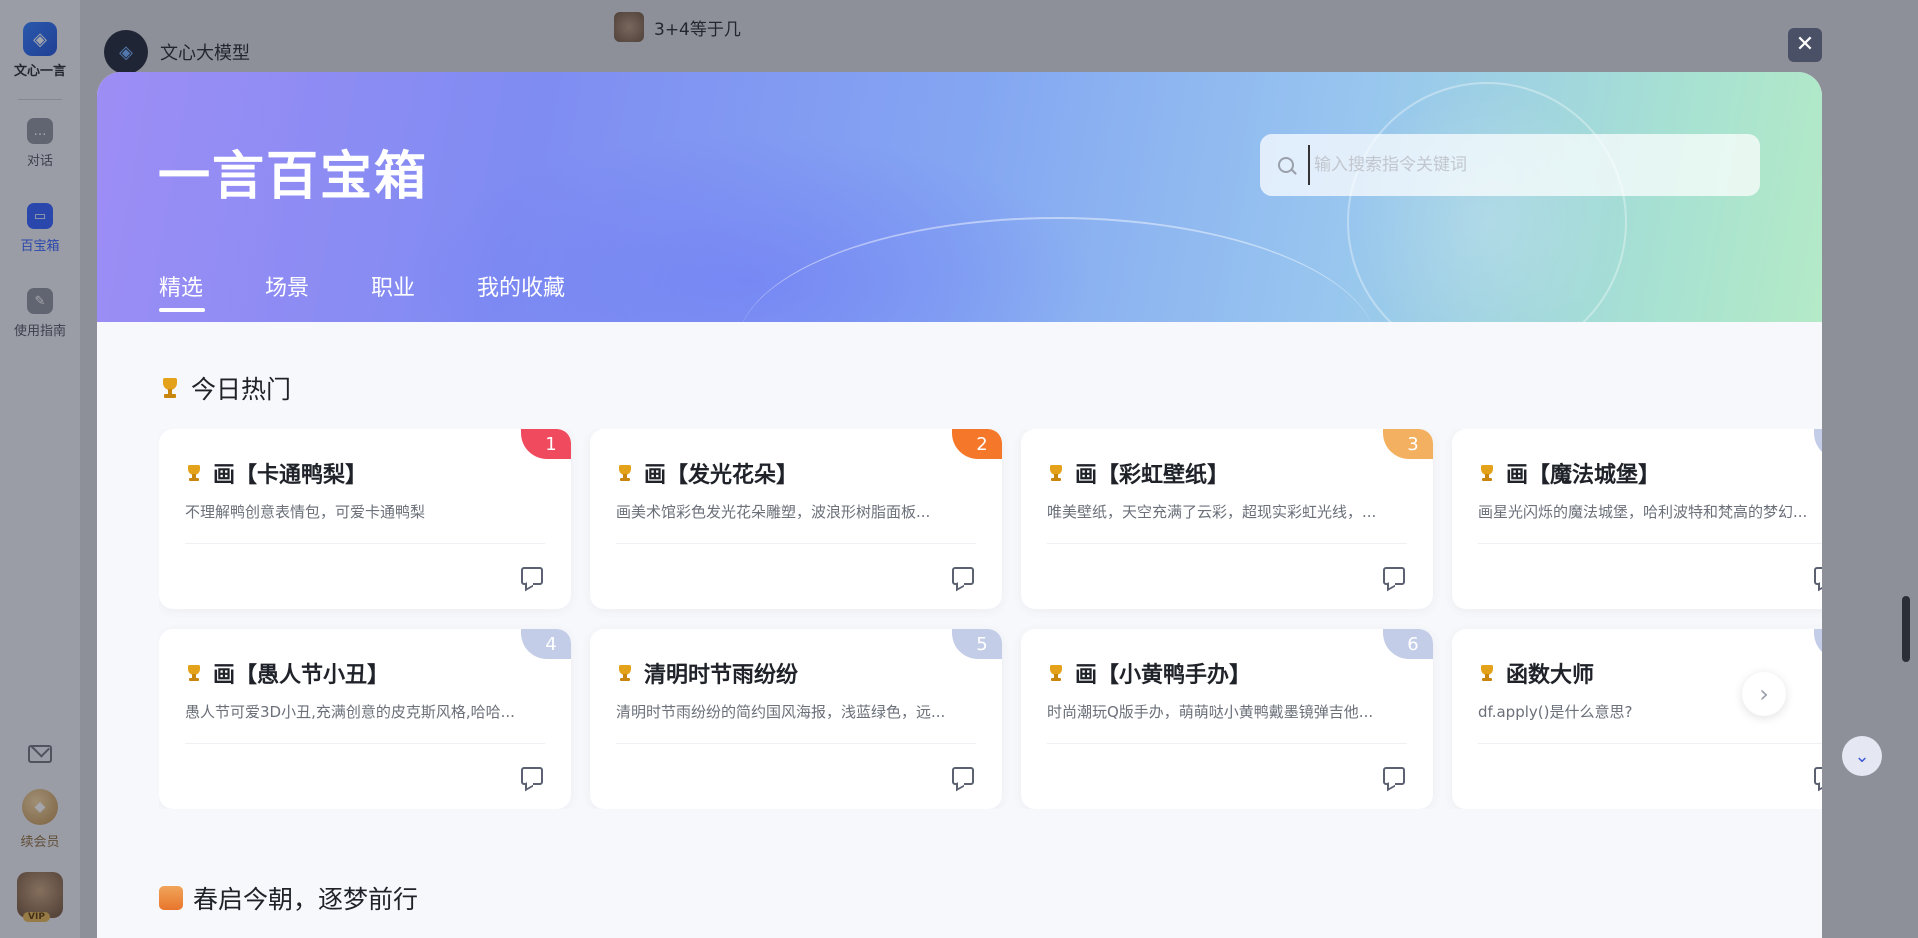 The height and width of the screenshot is (938, 1918). Describe the element at coordinates (1906, 629) in the screenshot. I see `page-scrollbar` at that location.